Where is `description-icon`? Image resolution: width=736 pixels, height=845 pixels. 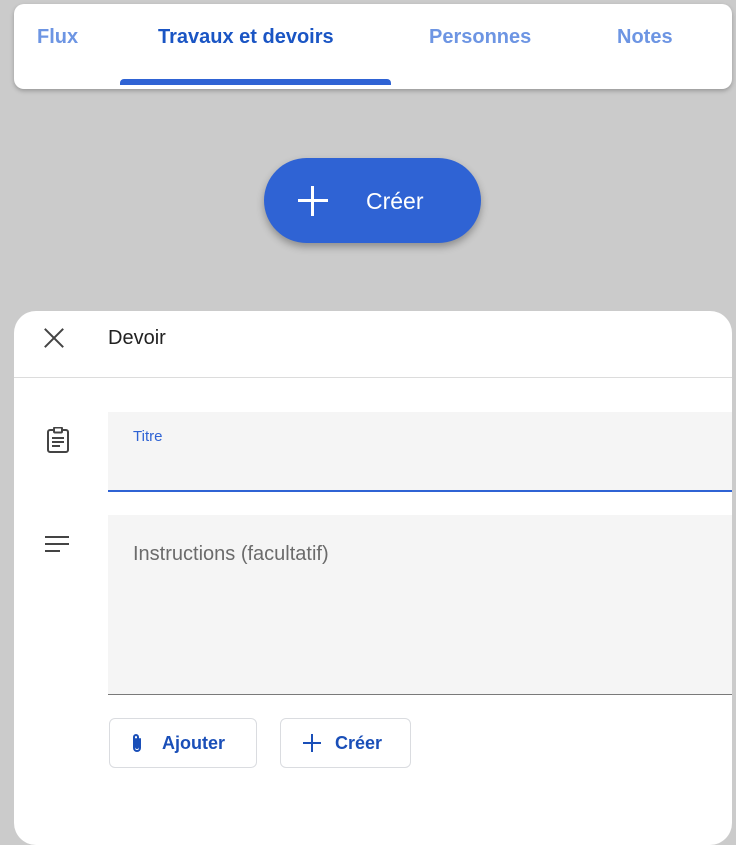
description-icon is located at coordinates (57, 544).